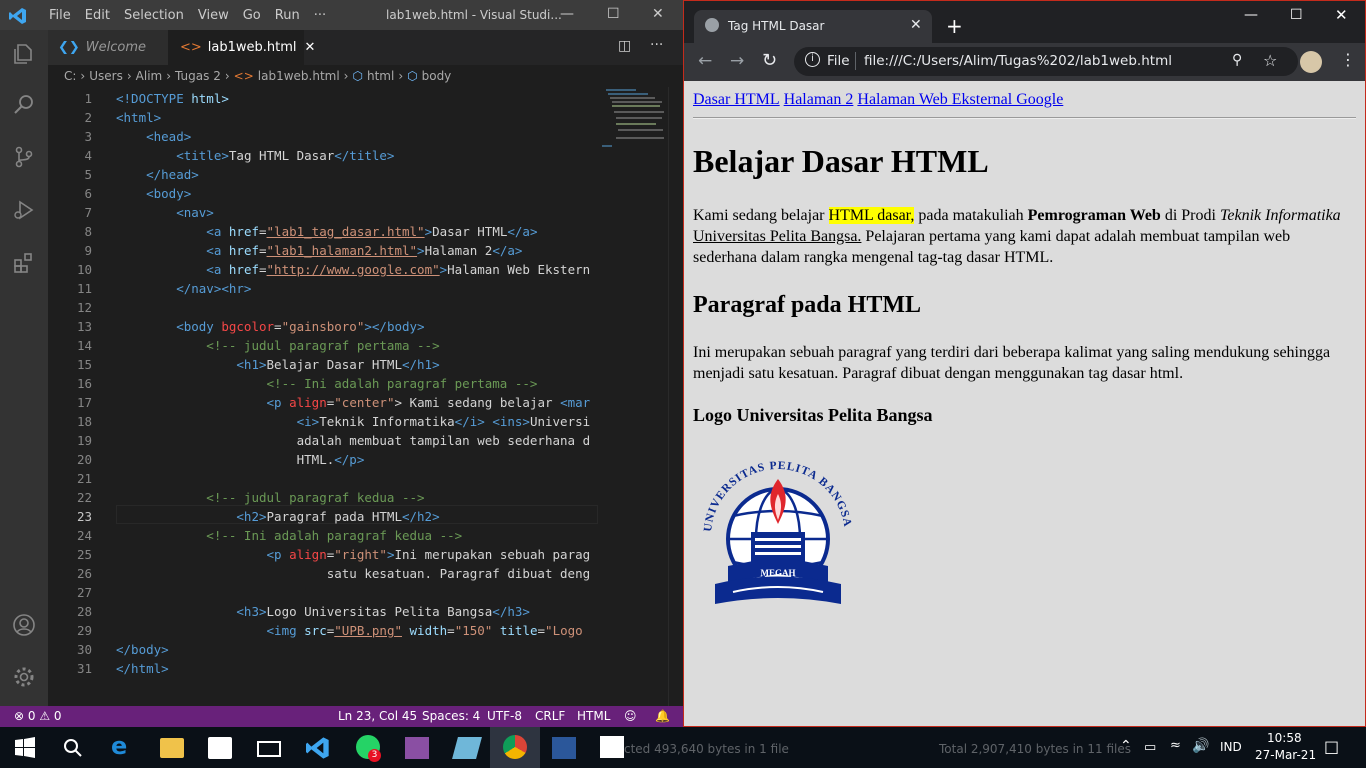  Describe the element at coordinates (252, 47) in the screenshot. I see `tab-lab1web-label: lab1web.html` at that location.